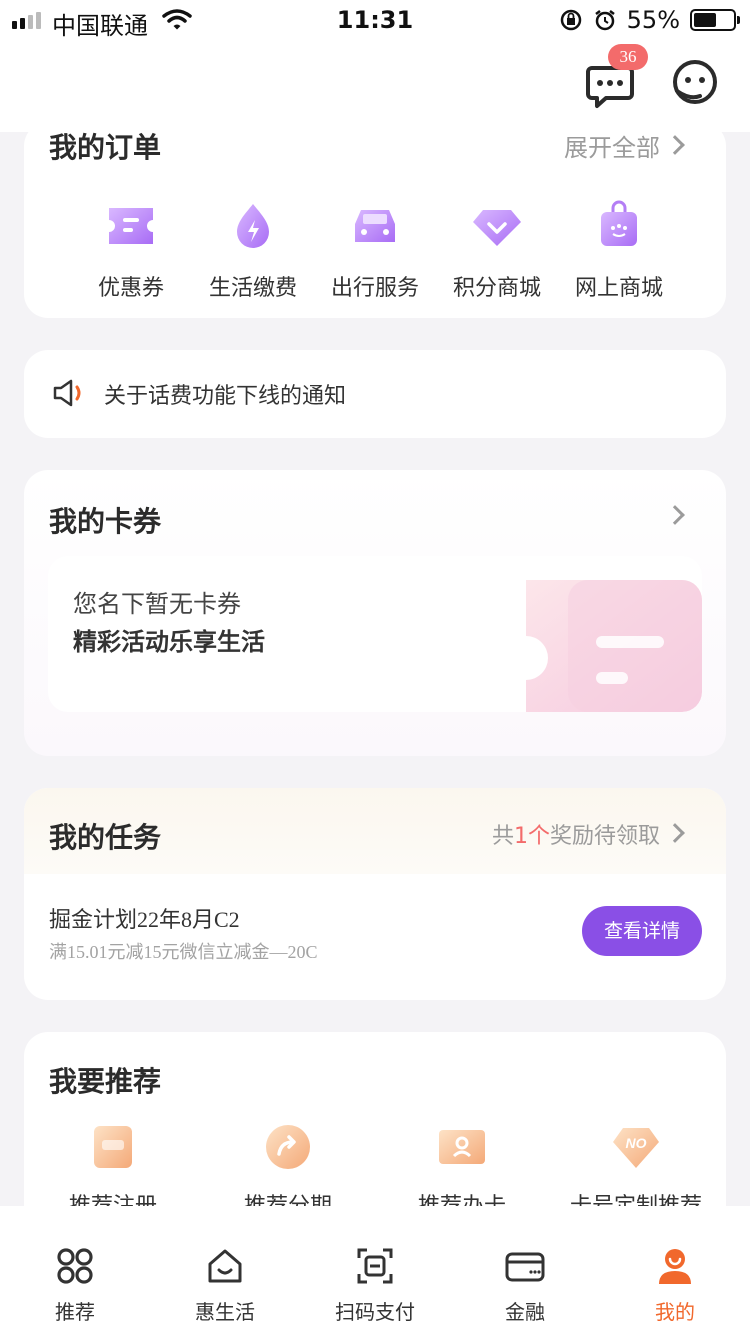 The width and height of the screenshot is (750, 1334). I want to click on register-icon, so click(113, 1147).